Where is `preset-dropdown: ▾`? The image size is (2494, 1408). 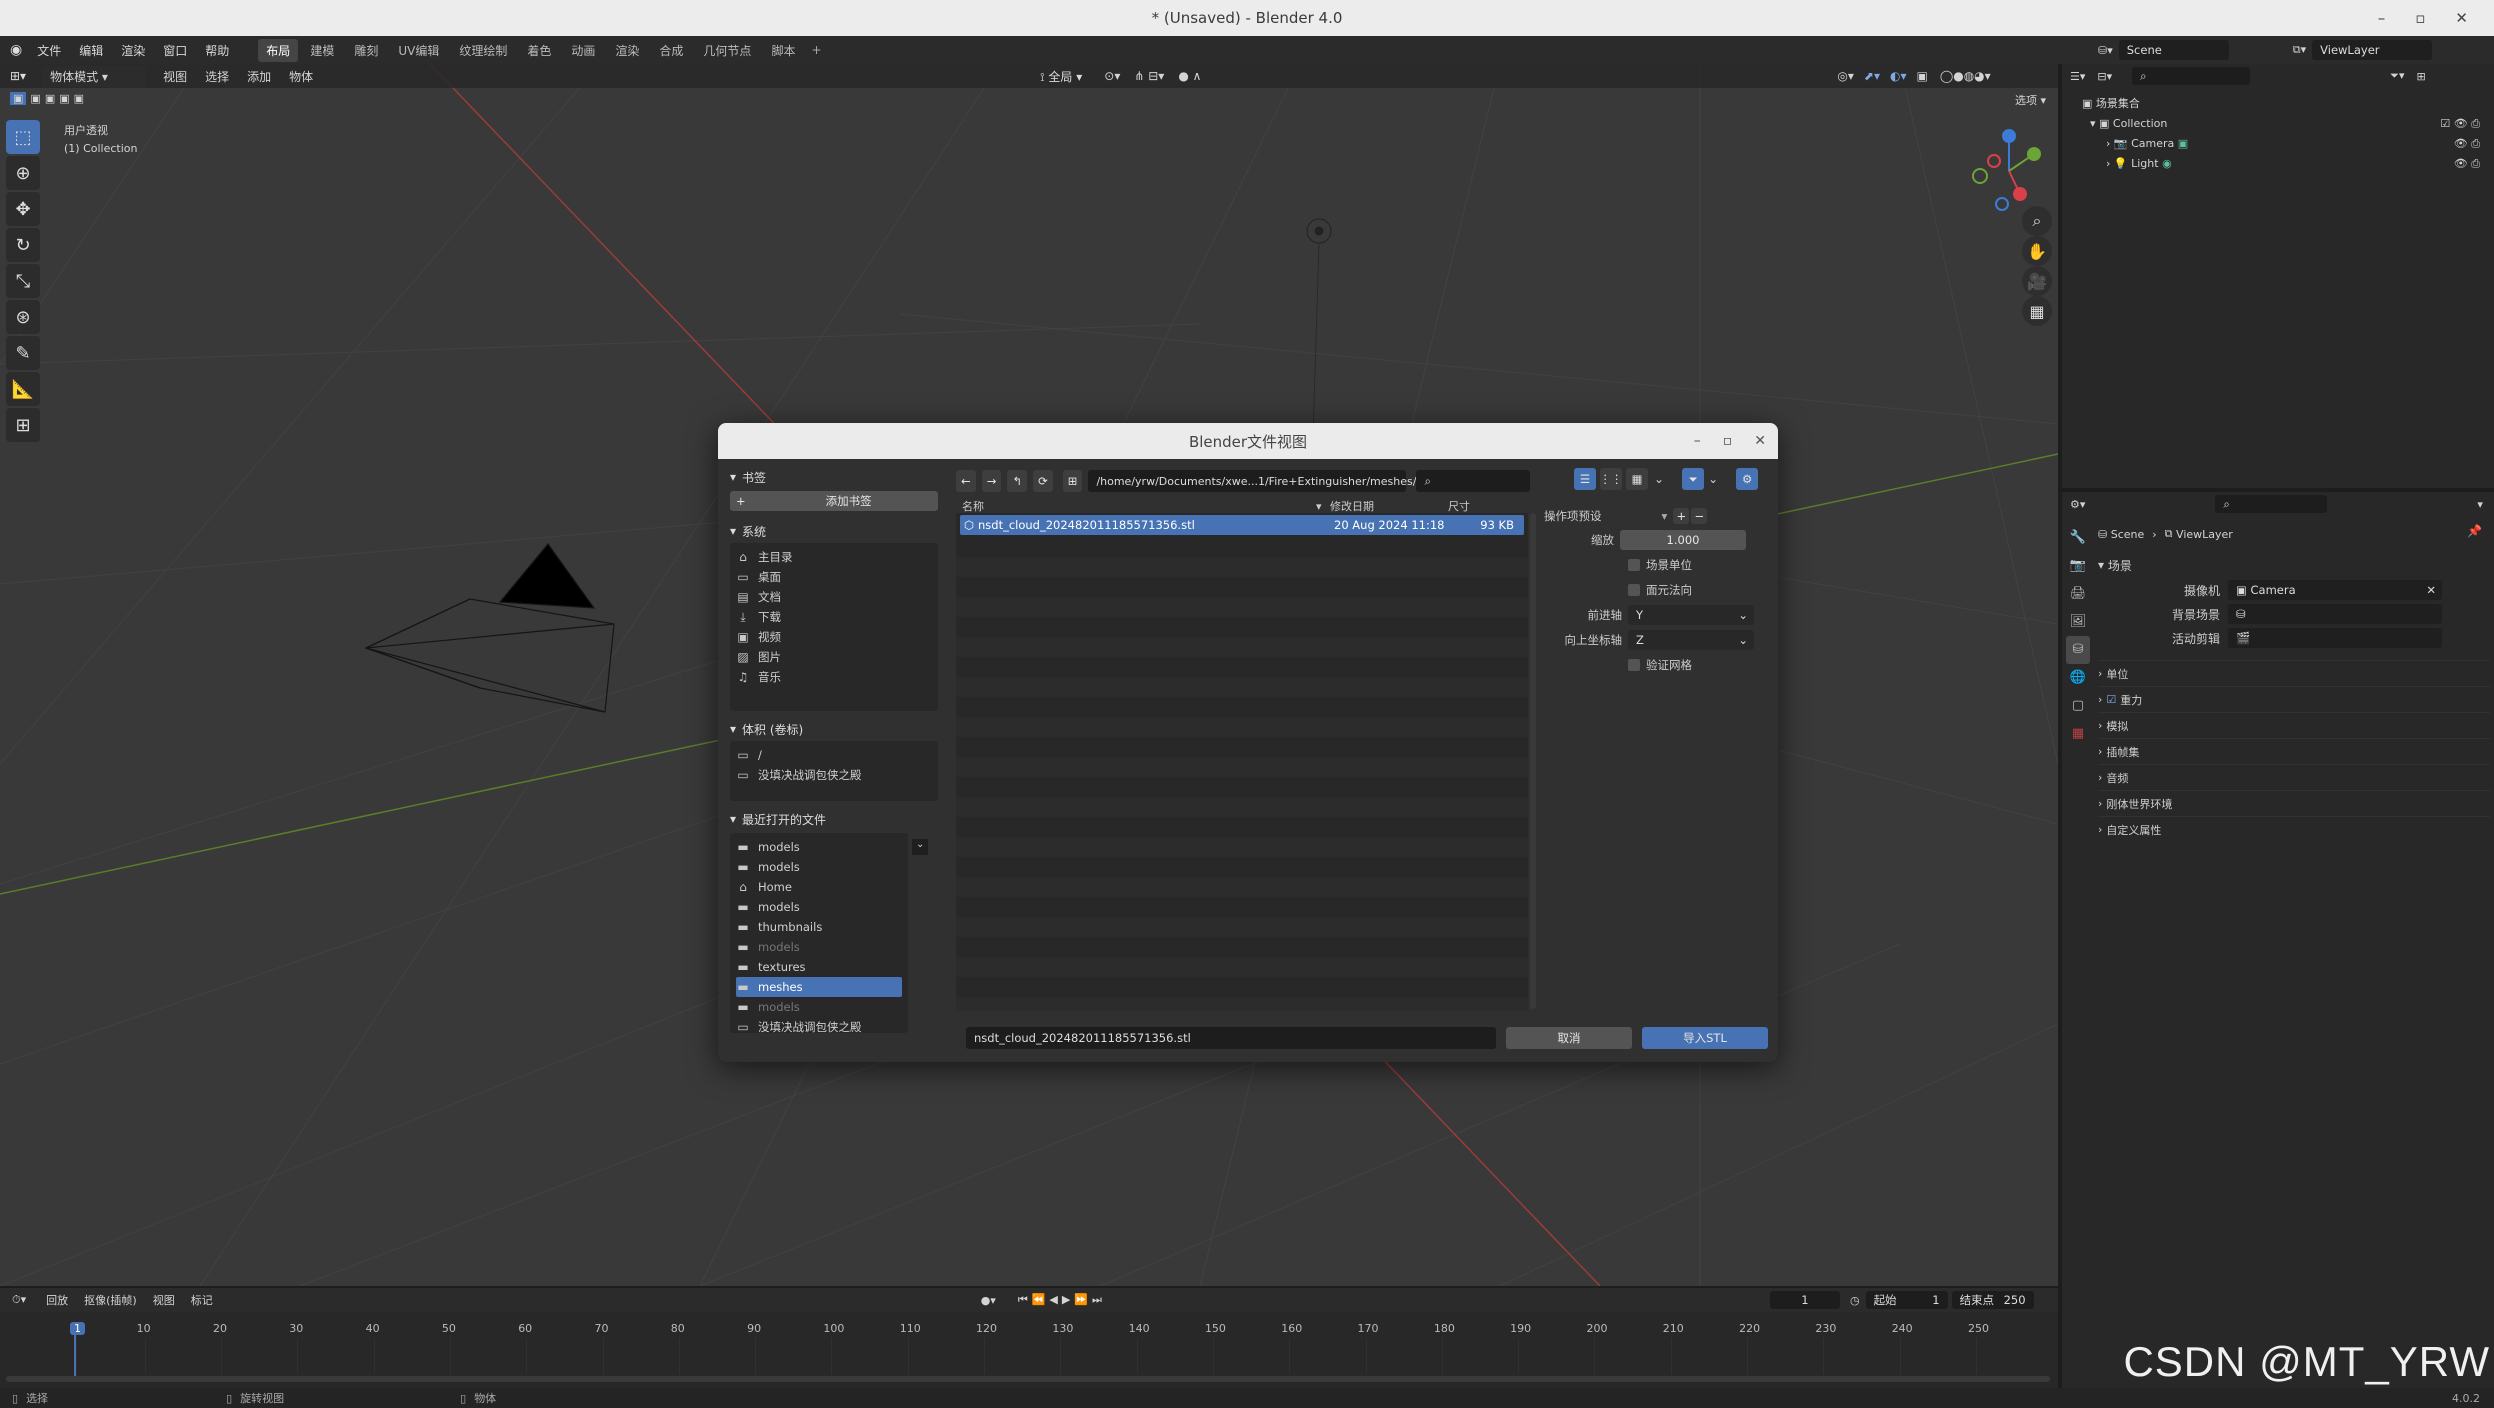
preset-dropdown: ▾ is located at coordinates (1665, 516).